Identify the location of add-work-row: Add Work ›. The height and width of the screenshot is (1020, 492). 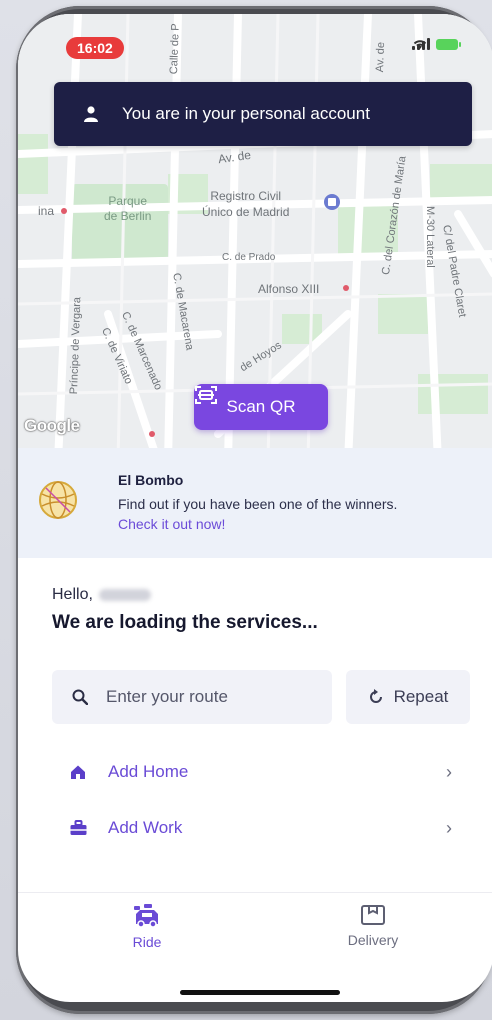
(252, 828).